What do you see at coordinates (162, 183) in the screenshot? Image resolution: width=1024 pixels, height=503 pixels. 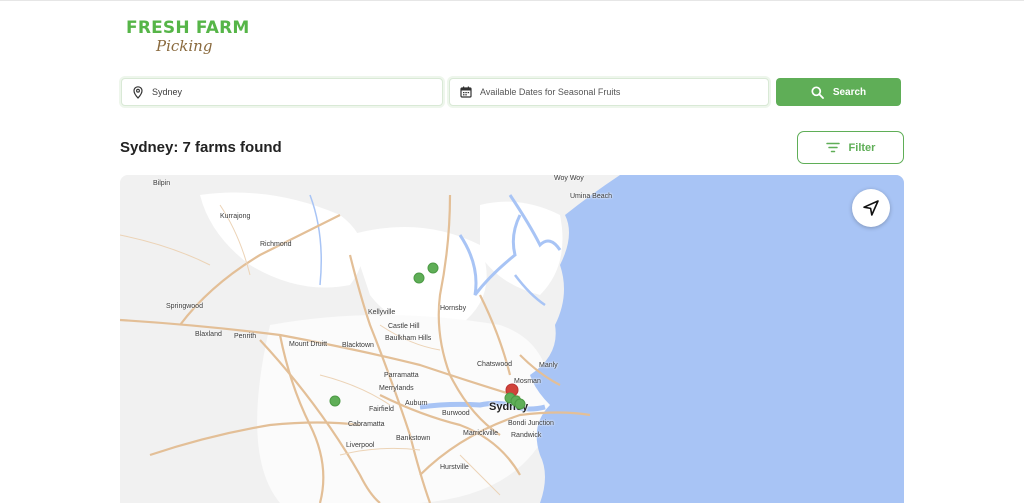 I see `map-label-bilpin: Bilpin` at bounding box center [162, 183].